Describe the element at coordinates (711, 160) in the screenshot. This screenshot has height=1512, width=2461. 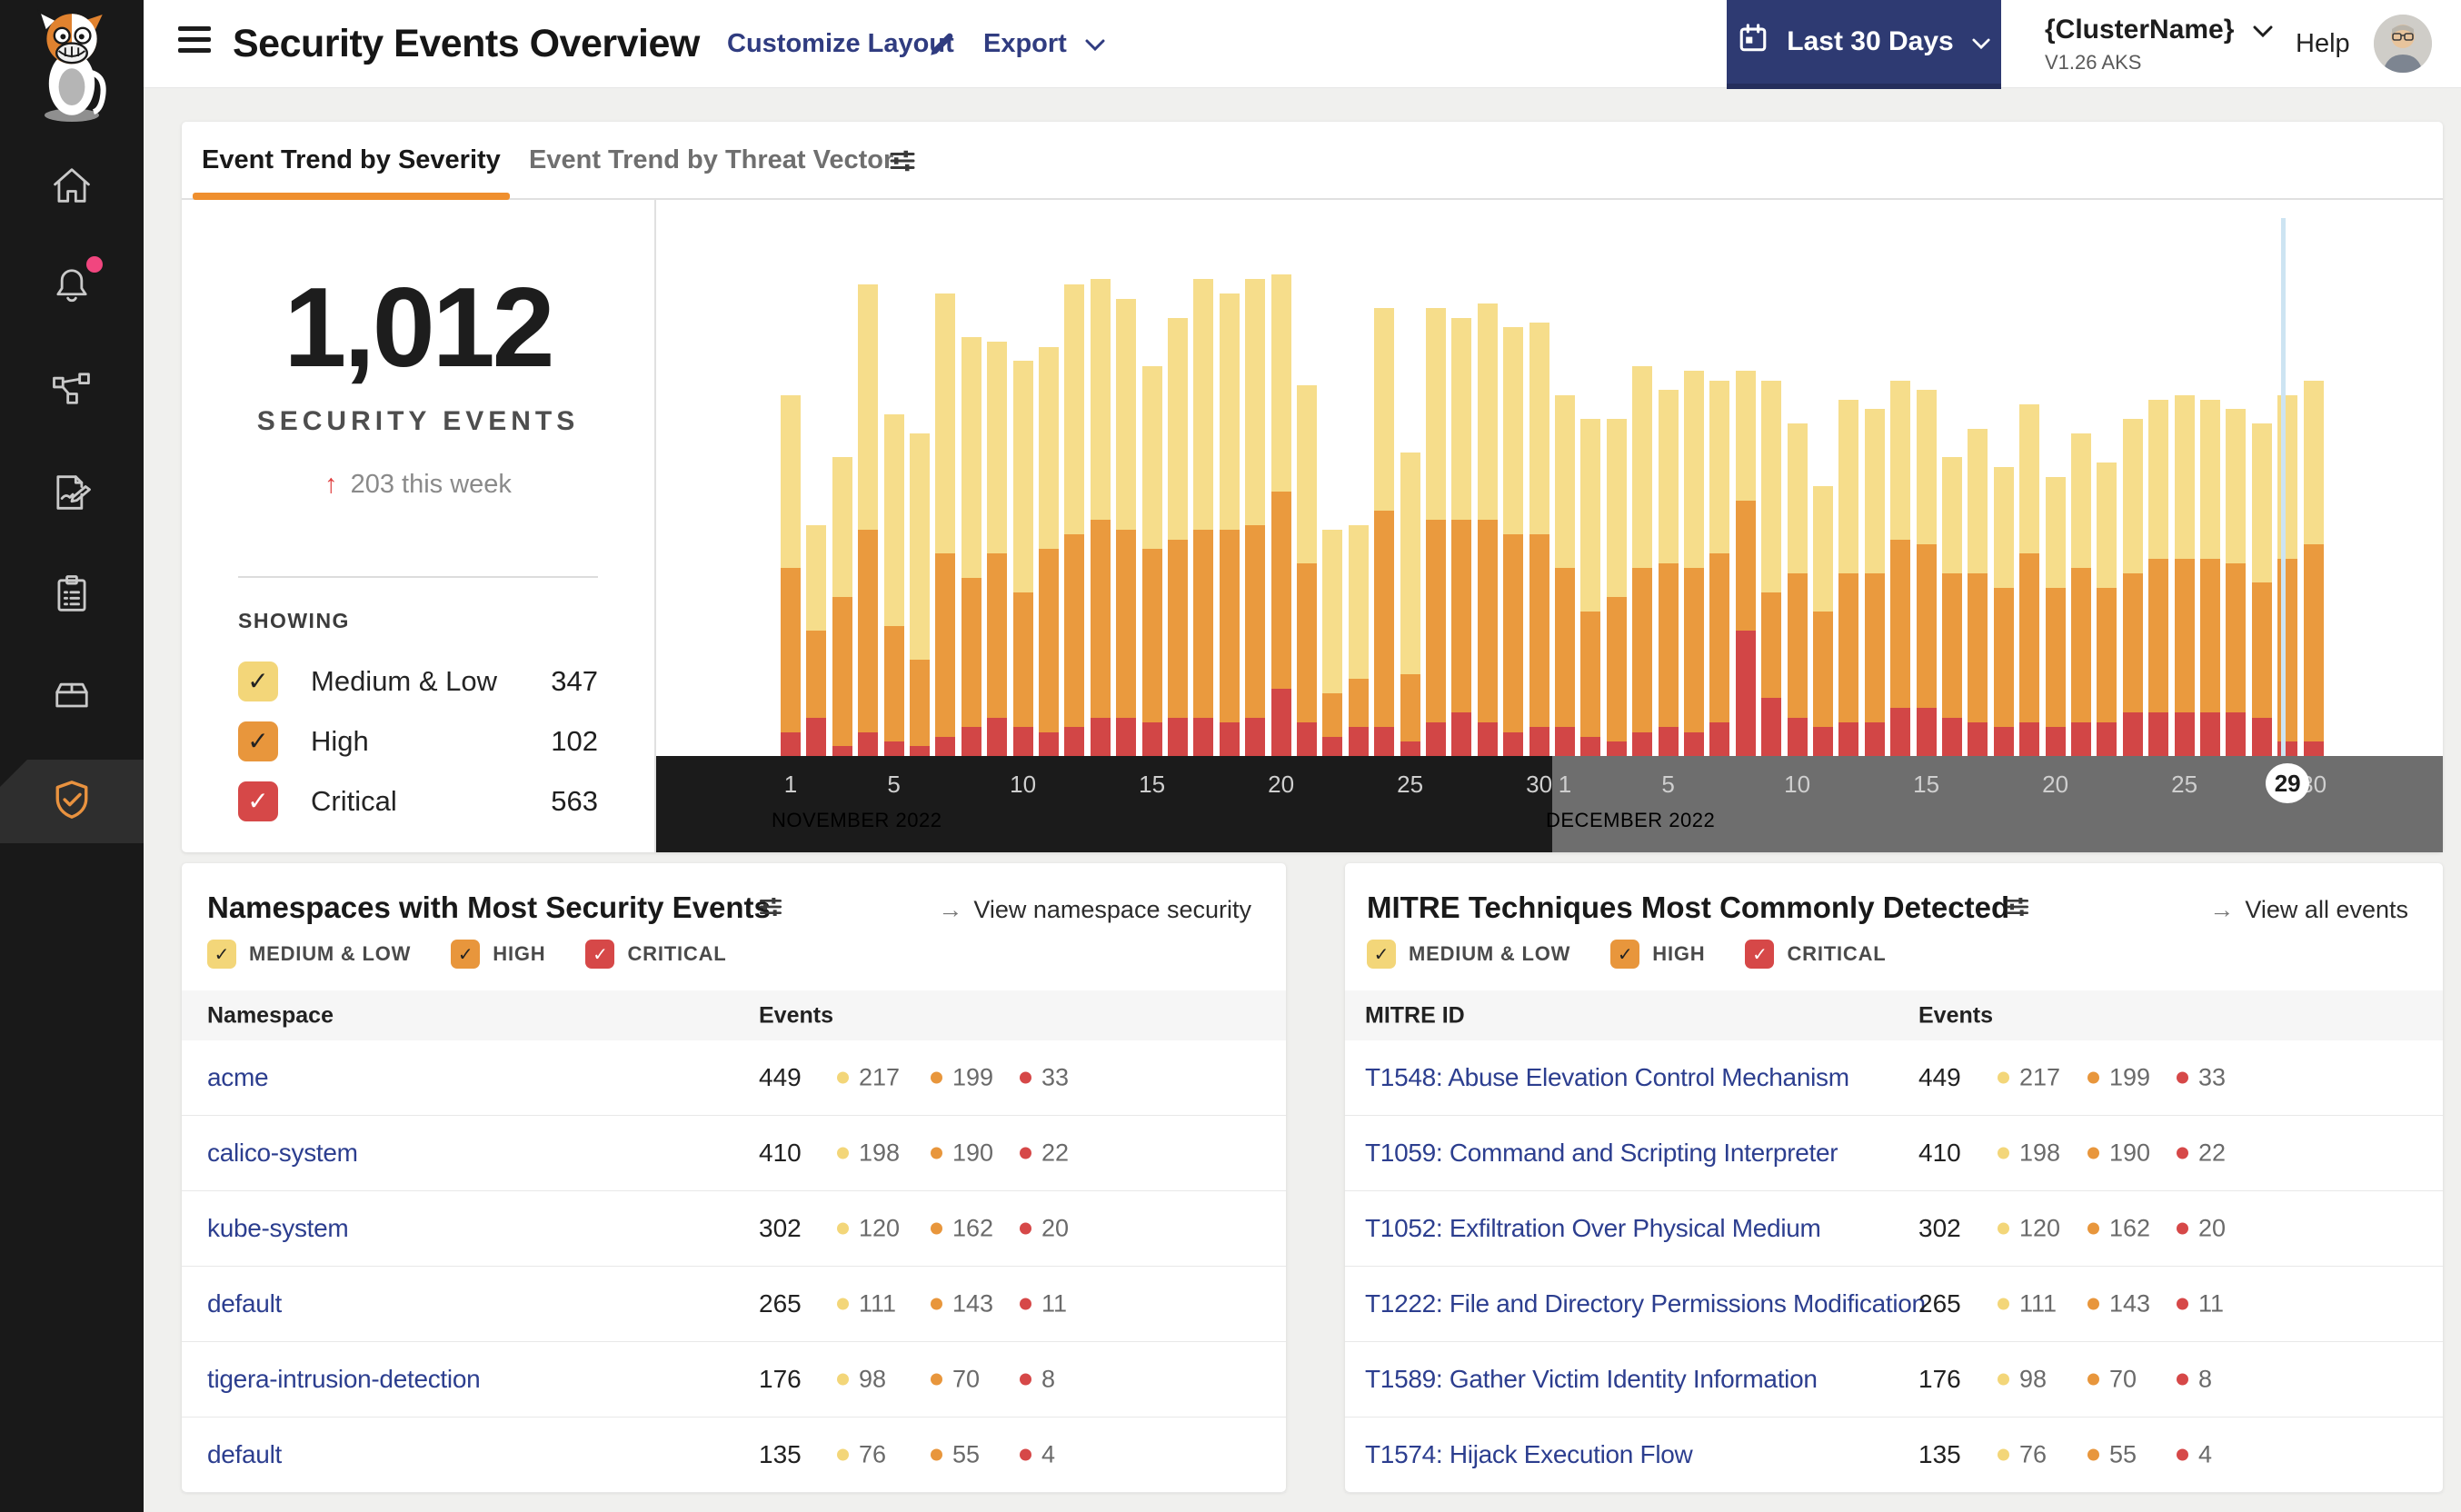
I see `tab-event-trend-by-threat-vector: Event Trend by Threat Vector` at that location.